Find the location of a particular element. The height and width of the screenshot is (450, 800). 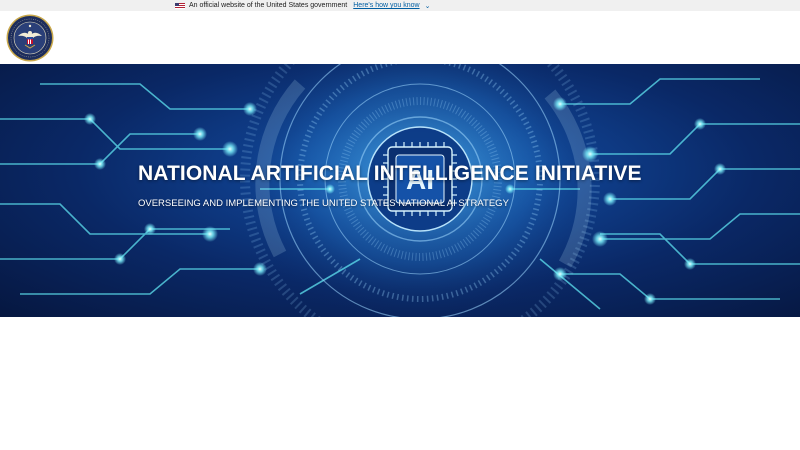

site-header is located at coordinates (400, 37).